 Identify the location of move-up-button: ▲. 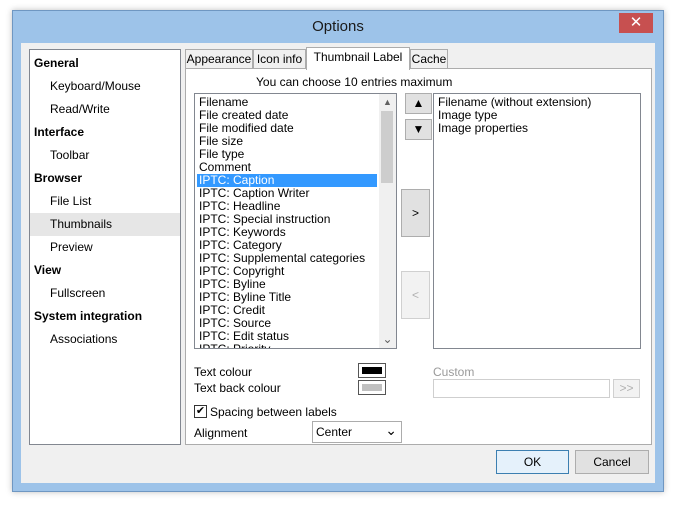
(418, 103).